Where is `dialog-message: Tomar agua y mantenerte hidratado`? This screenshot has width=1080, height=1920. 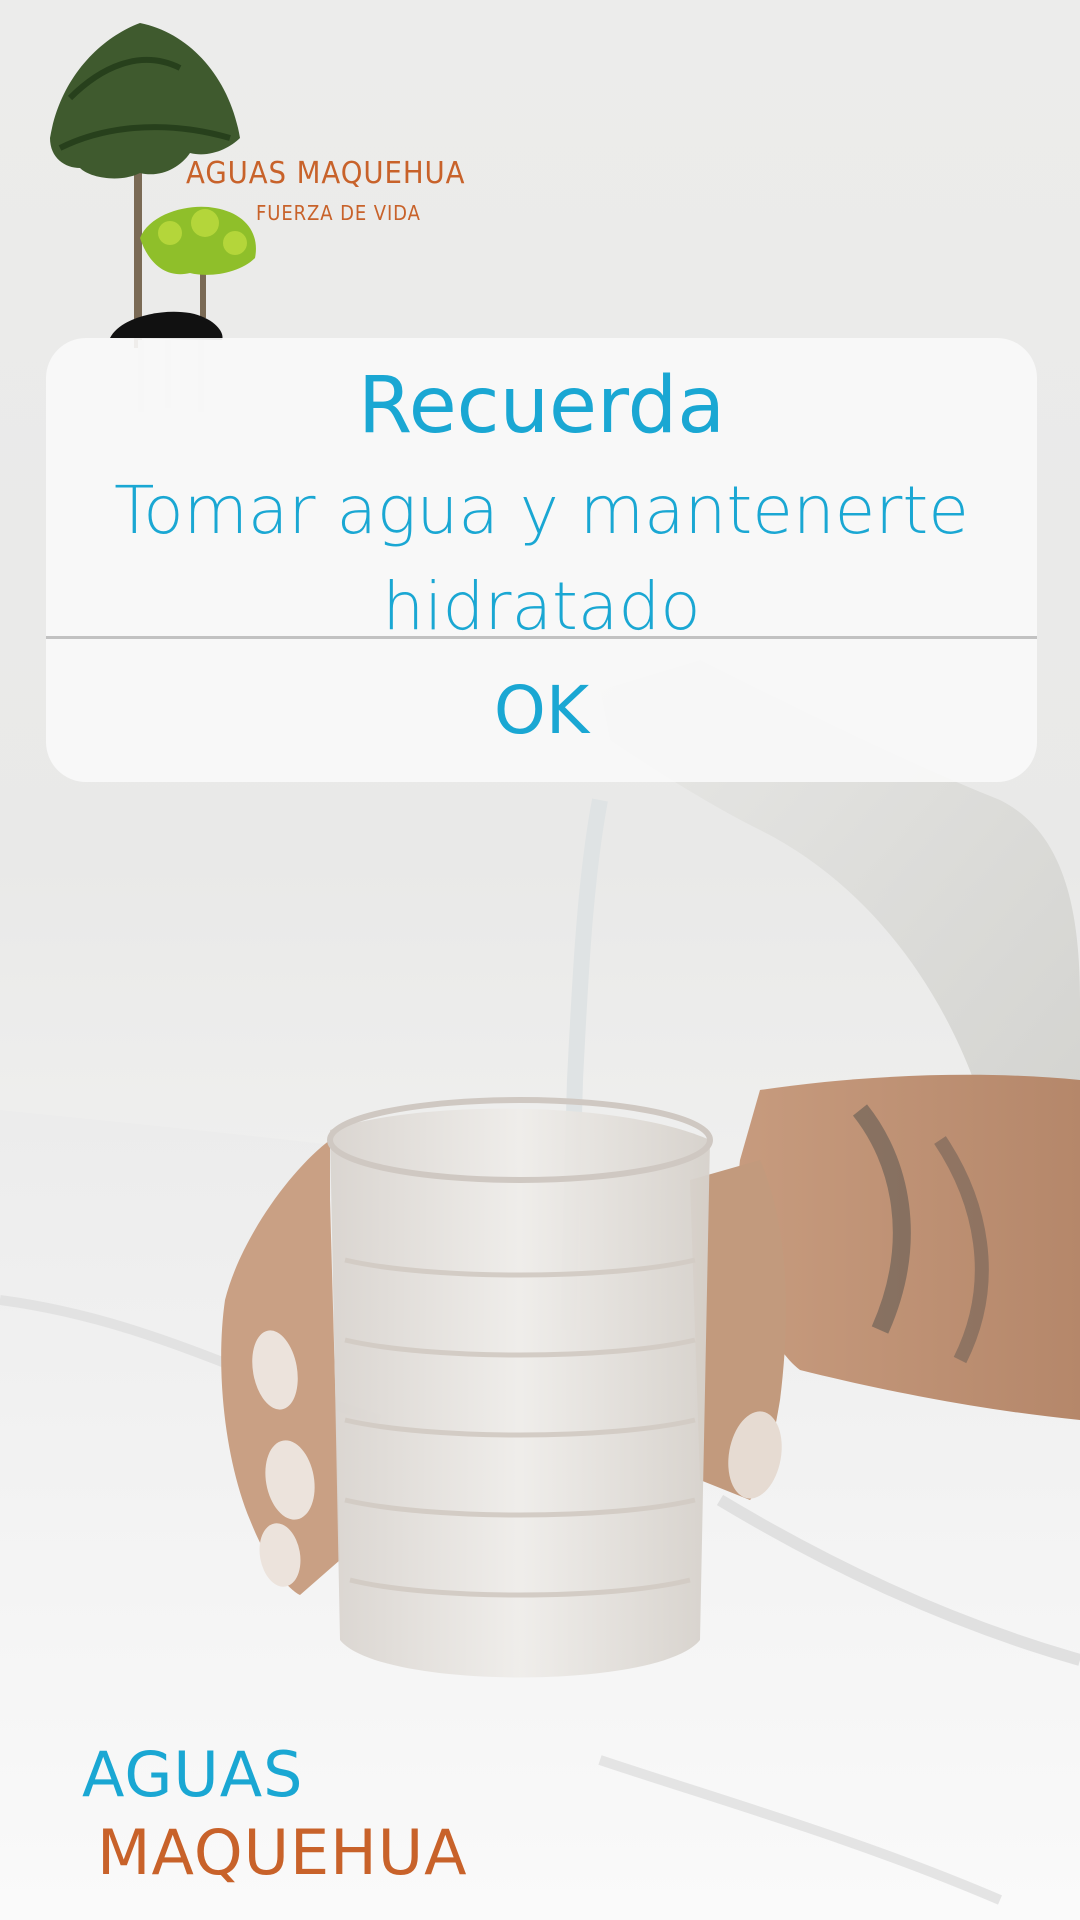 dialog-message: Tomar agua y mantenerte hidratado is located at coordinates (541, 558).